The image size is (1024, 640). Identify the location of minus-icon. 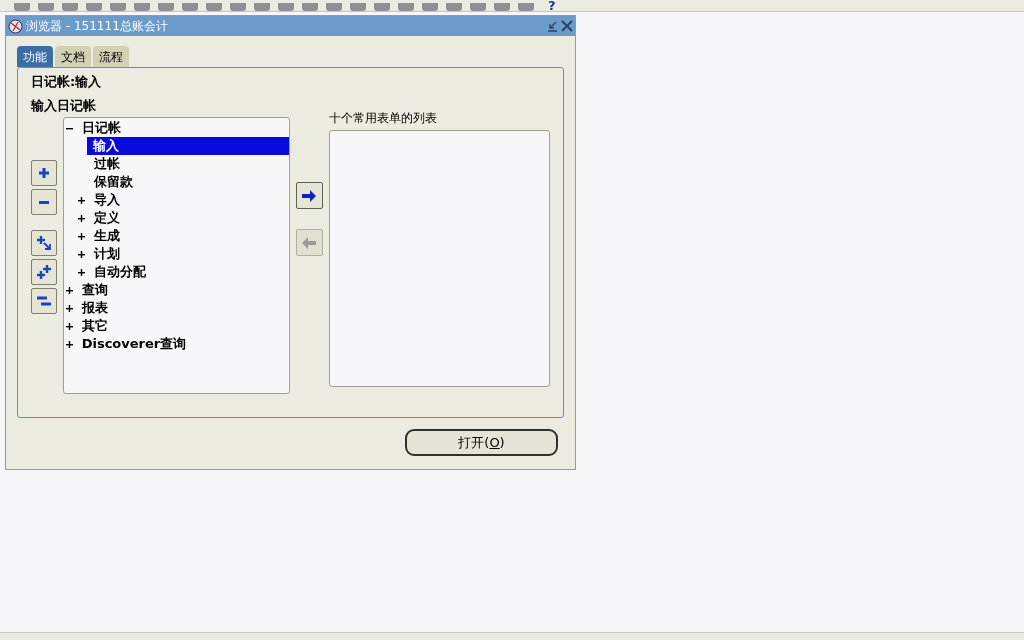
(44, 202).